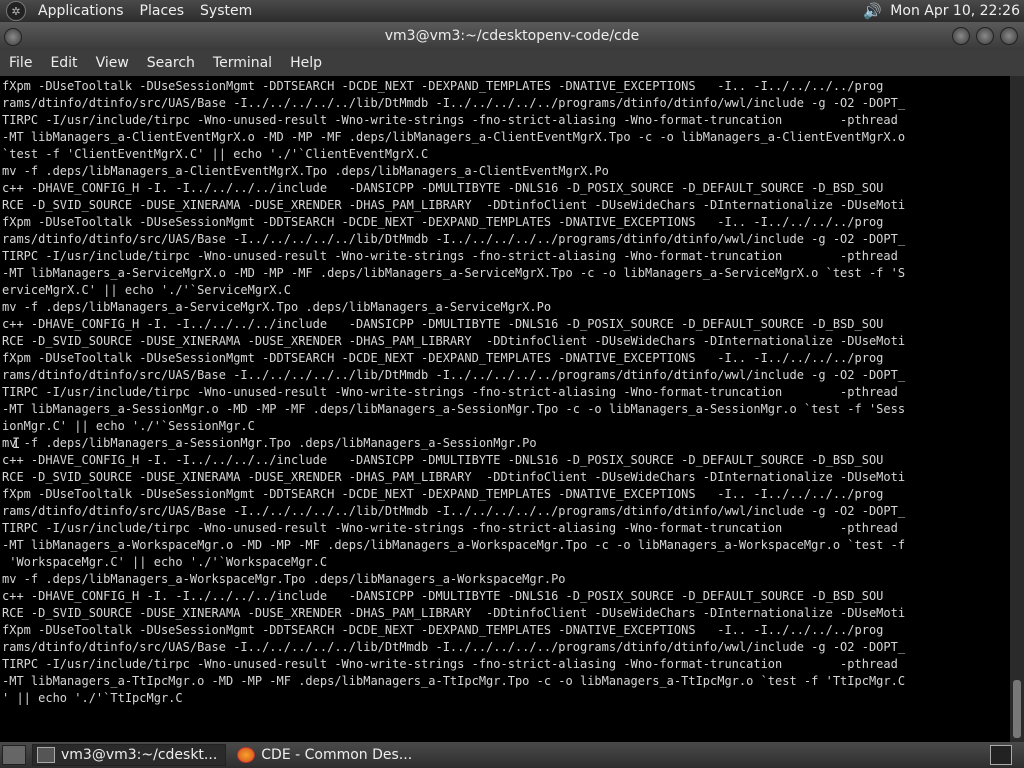 Image resolution: width=1024 pixels, height=768 pixels. What do you see at coordinates (242, 63) in the screenshot?
I see `menu-terminal: Terminal` at bounding box center [242, 63].